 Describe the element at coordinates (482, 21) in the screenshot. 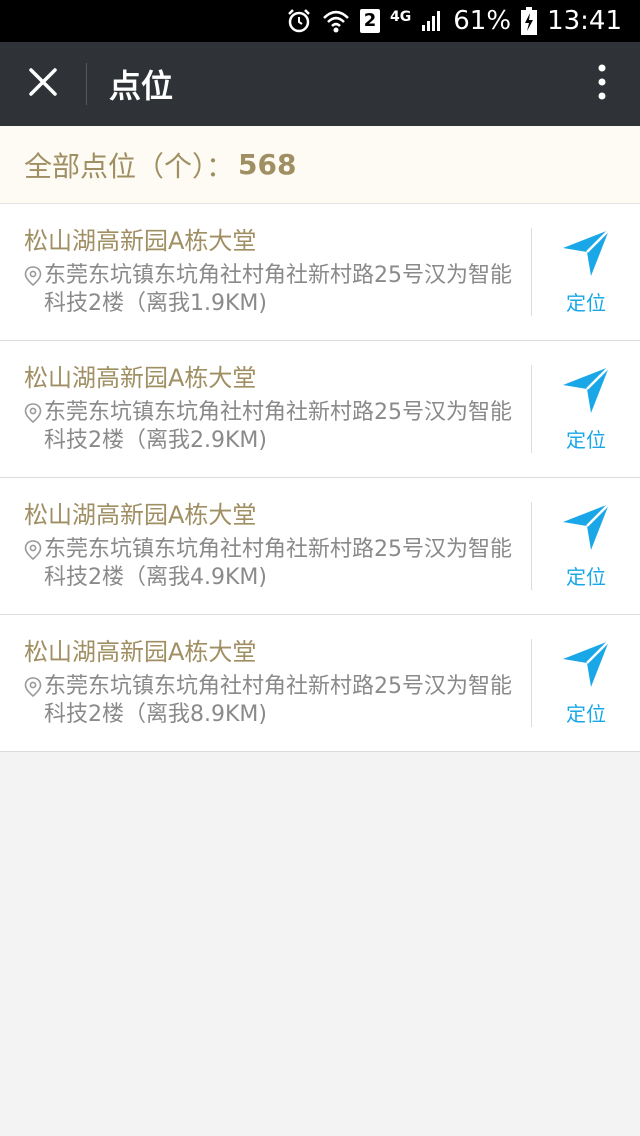

I see `battery-percent: 61%` at that location.